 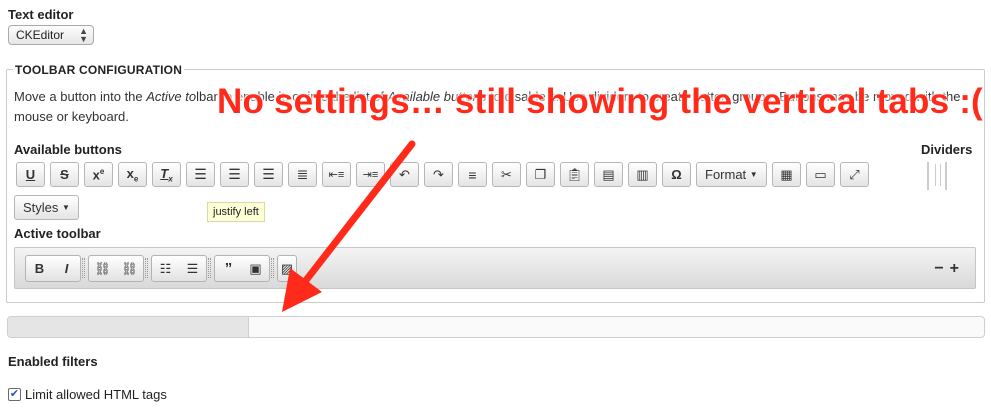 What do you see at coordinates (30, 174) in the screenshot?
I see `underline-icon: U` at bounding box center [30, 174].